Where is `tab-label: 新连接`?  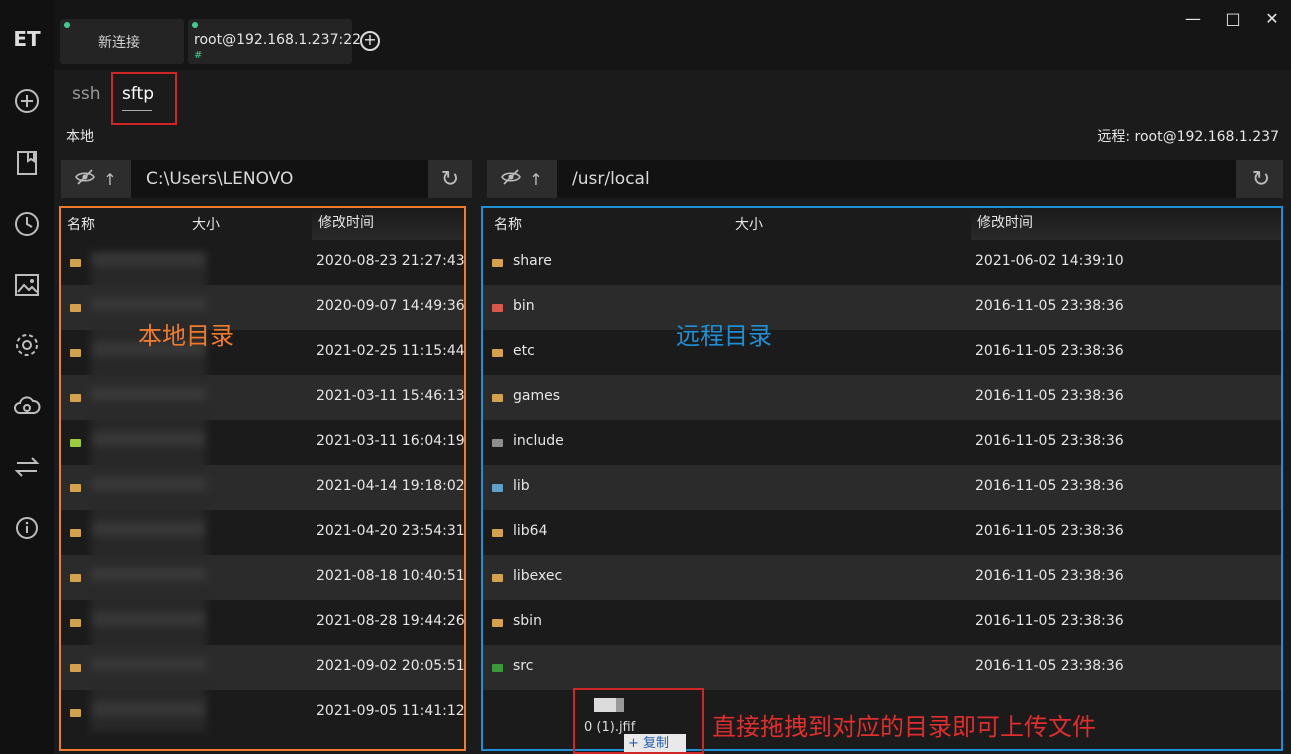
tab-label: 新连接 is located at coordinates (119, 43).